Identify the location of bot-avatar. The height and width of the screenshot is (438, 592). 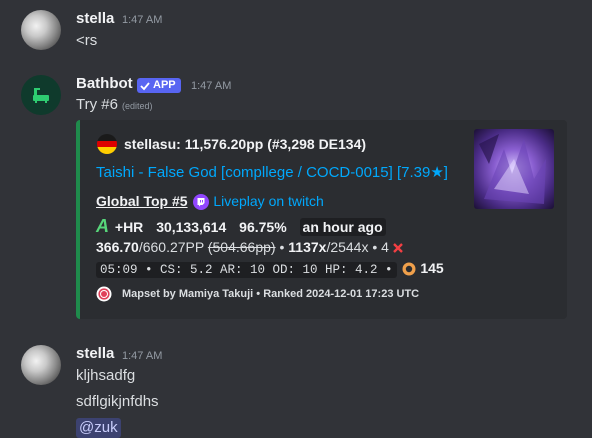
(41, 95).